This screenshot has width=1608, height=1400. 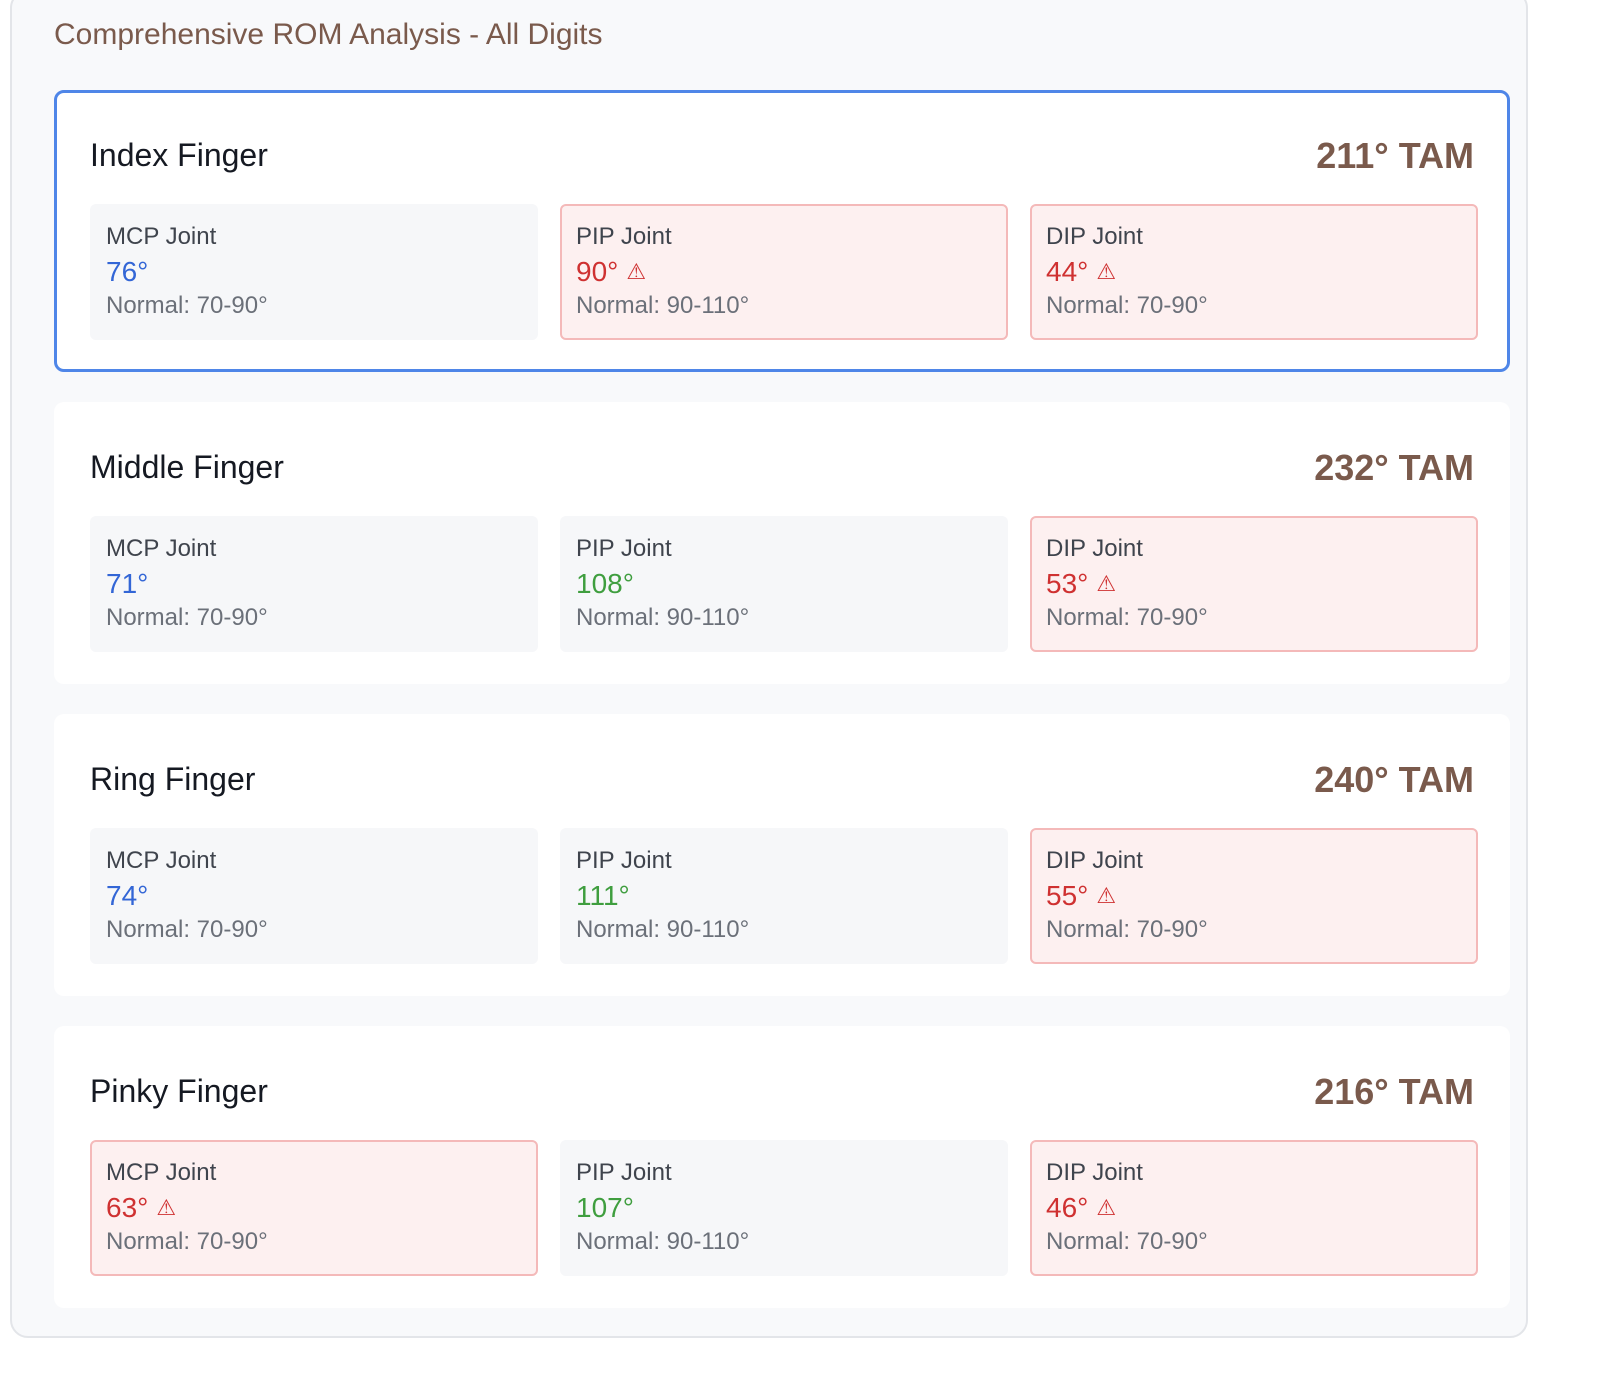 I want to click on joint-value-row: 53° ⚠, so click(x=1081, y=584).